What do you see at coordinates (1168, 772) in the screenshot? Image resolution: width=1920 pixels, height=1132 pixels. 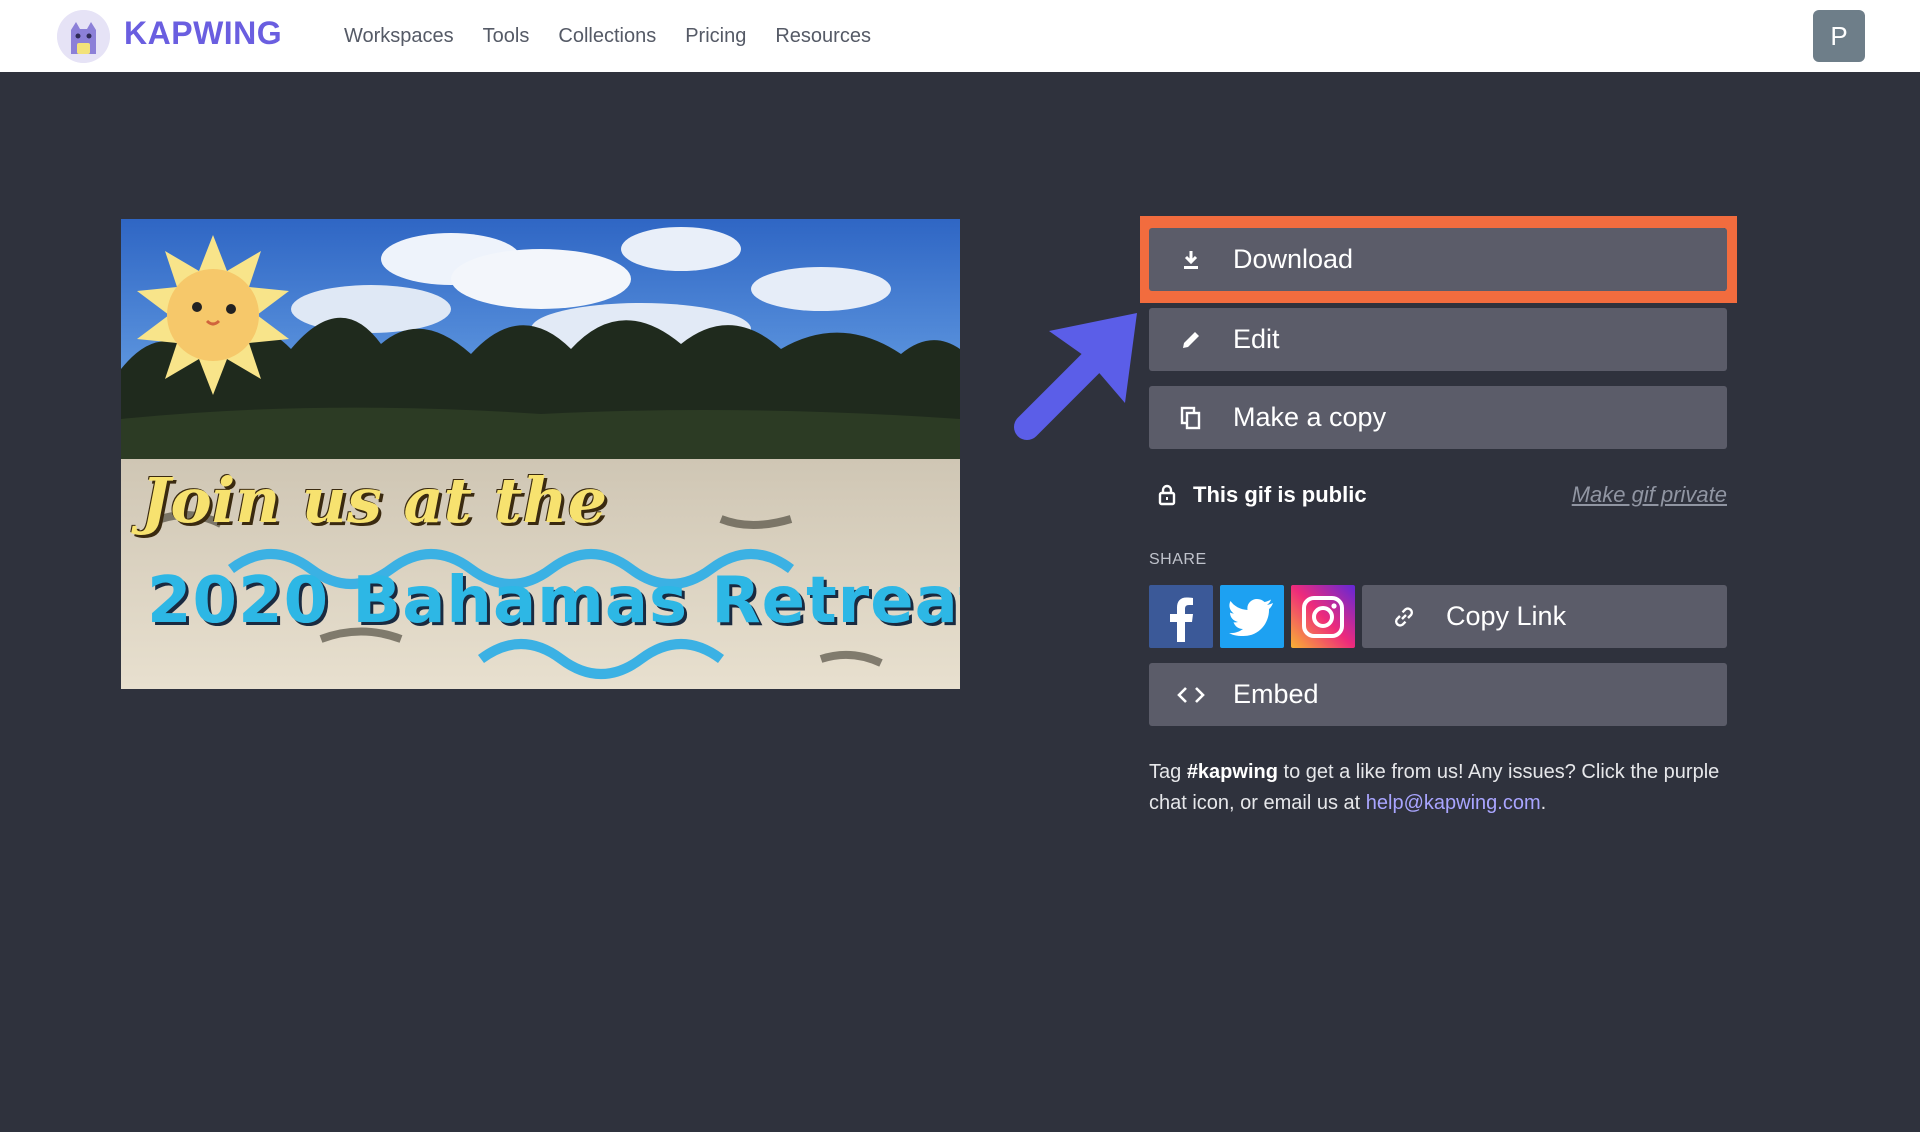 I see `note-prefix: Tag` at bounding box center [1168, 772].